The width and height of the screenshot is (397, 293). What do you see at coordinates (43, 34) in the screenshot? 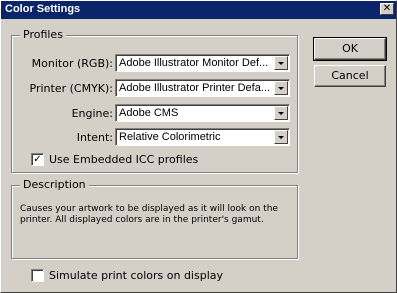
I see `profiles-group-label: Profiles` at bounding box center [43, 34].